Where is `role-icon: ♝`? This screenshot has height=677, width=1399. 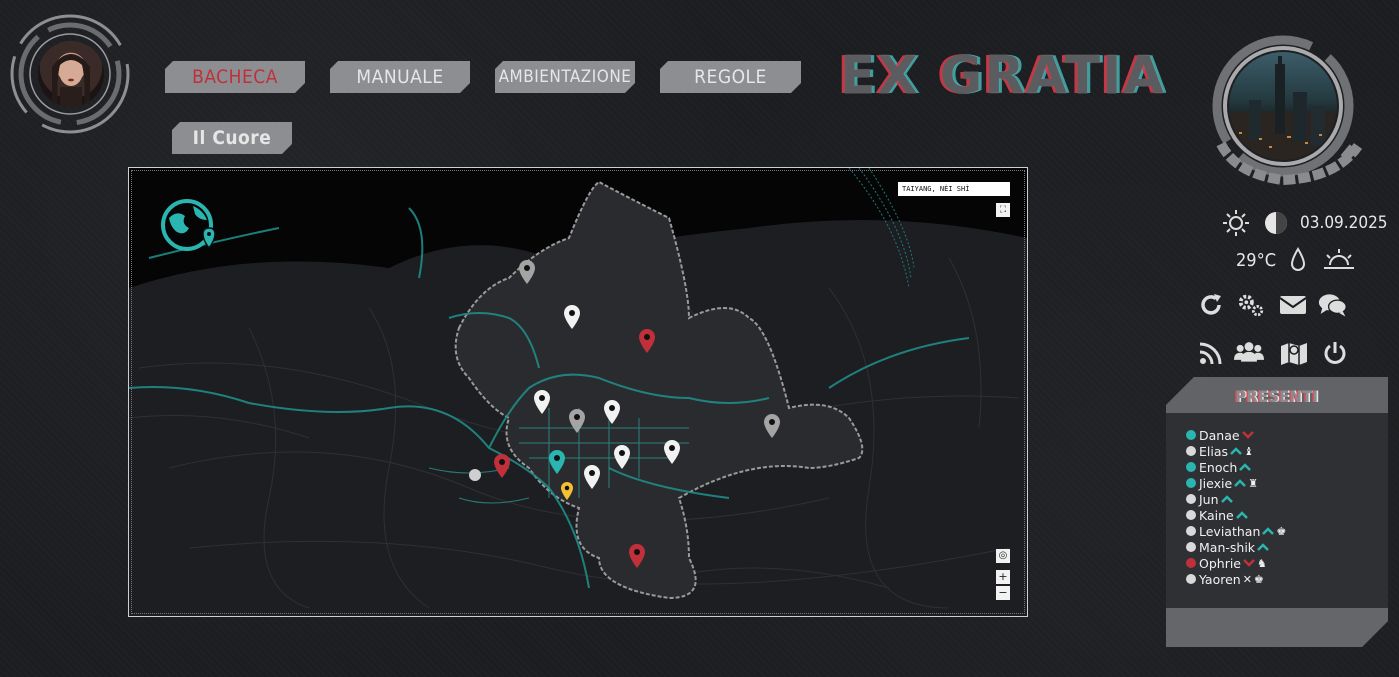 role-icon: ♝ is located at coordinates (1249, 451).